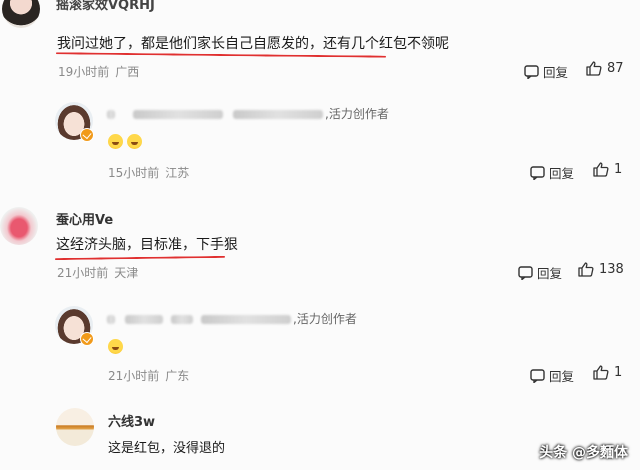  I want to click on laugh-emoji-icon, so click(115, 346).